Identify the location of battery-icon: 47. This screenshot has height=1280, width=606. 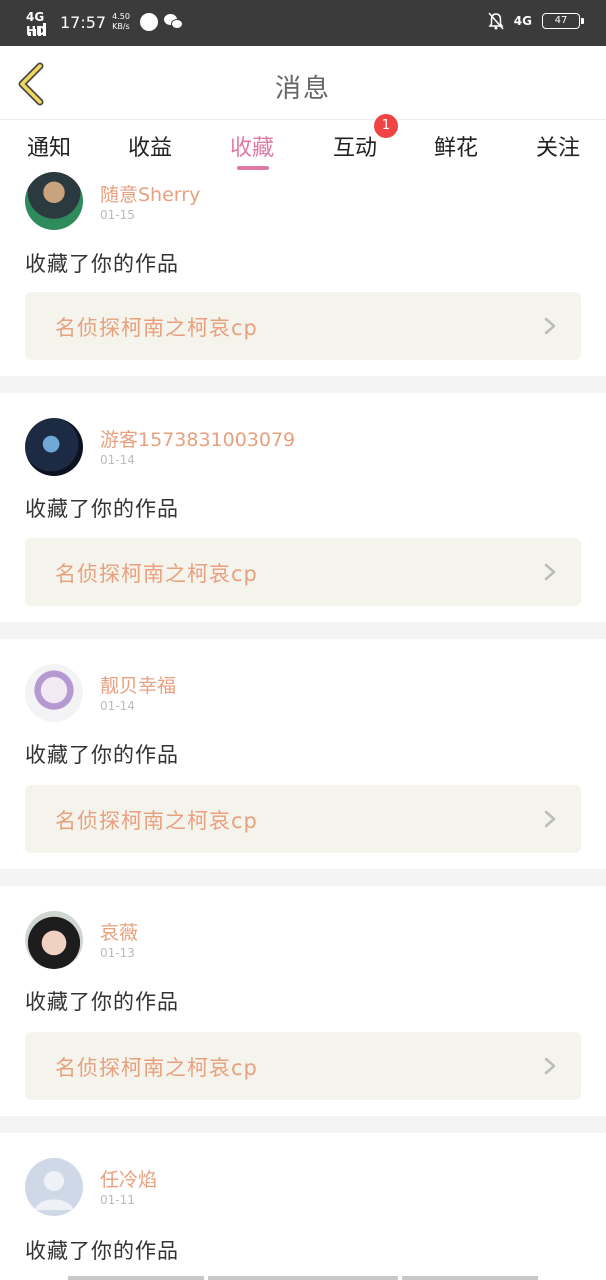
(563, 21).